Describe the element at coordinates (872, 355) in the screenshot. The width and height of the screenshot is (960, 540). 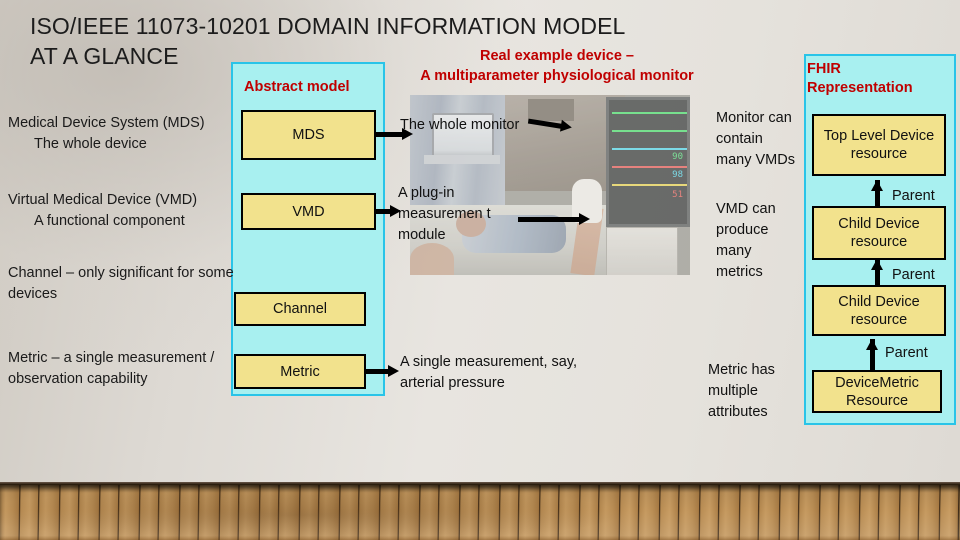
I see `parent-arrow-3-icon` at that location.